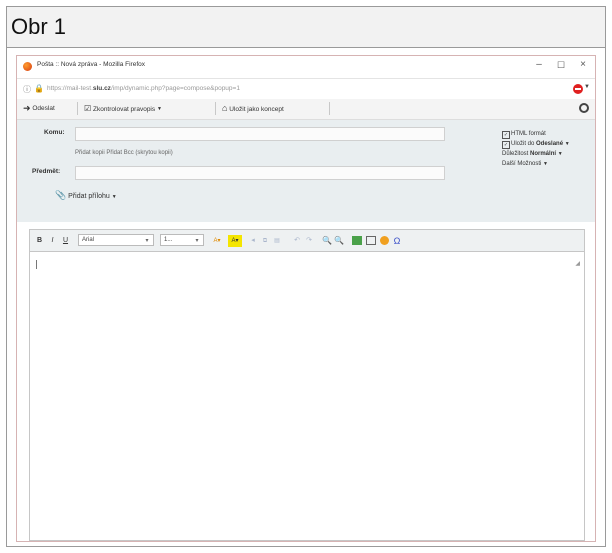 Image resolution: width=612 pixels, height=553 pixels. I want to click on close-button: ×, so click(583, 64).